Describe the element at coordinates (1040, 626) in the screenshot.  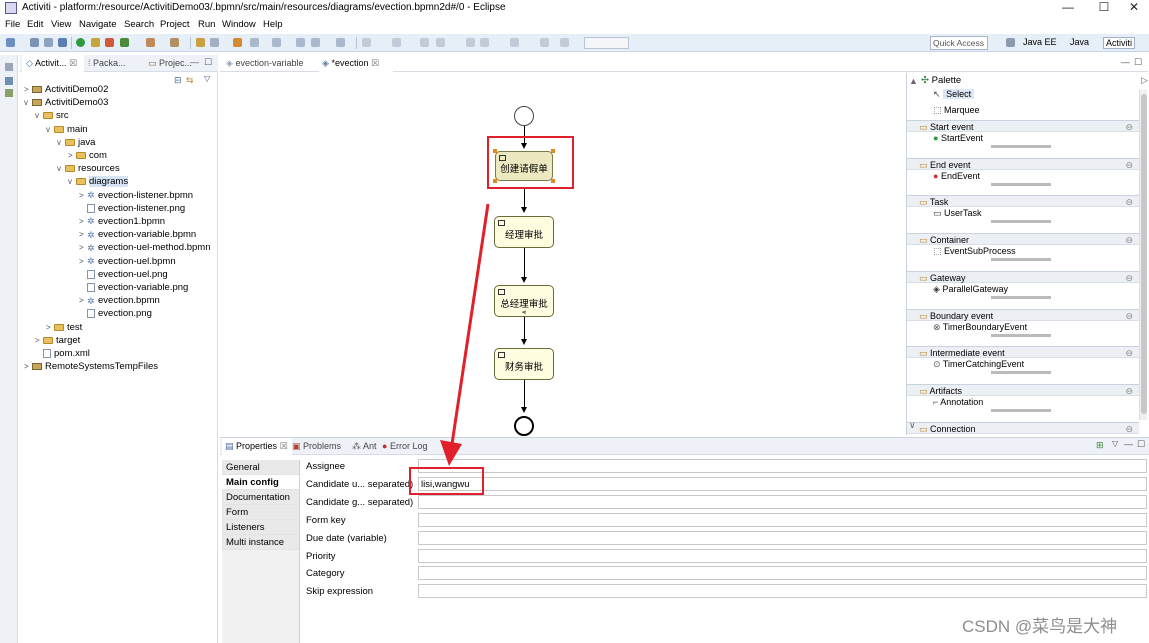
I see `watermark: CSDN @菜鸟是大神` at that location.